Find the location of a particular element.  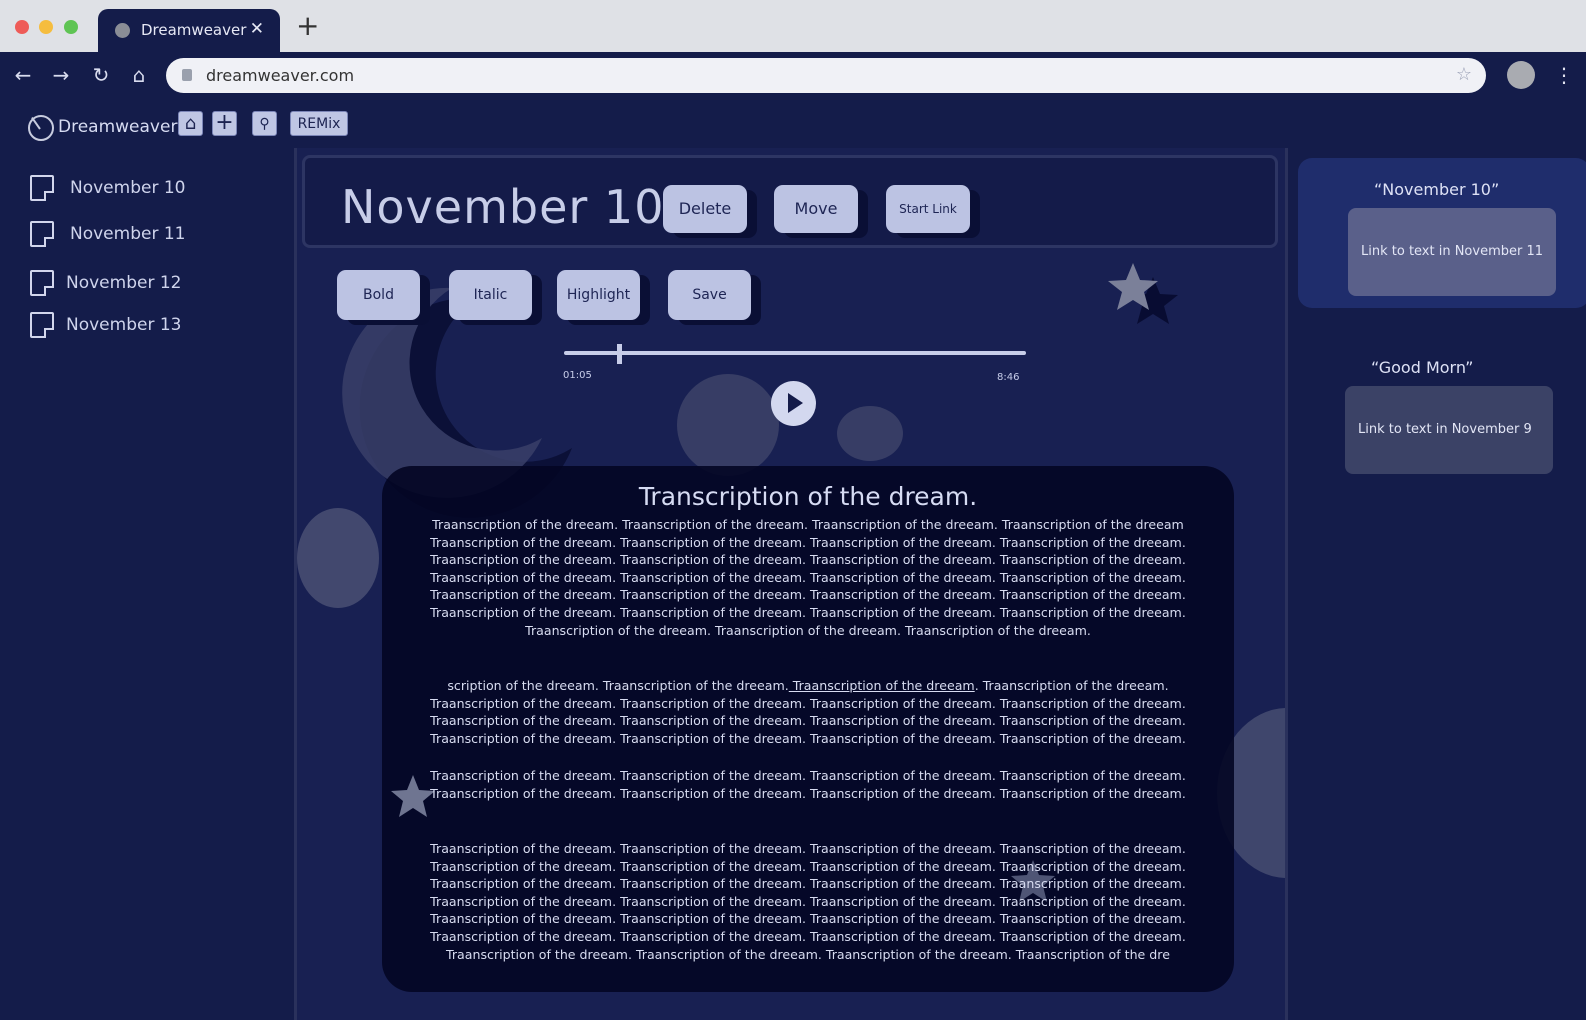

maximize-window-dot is located at coordinates (71, 27).